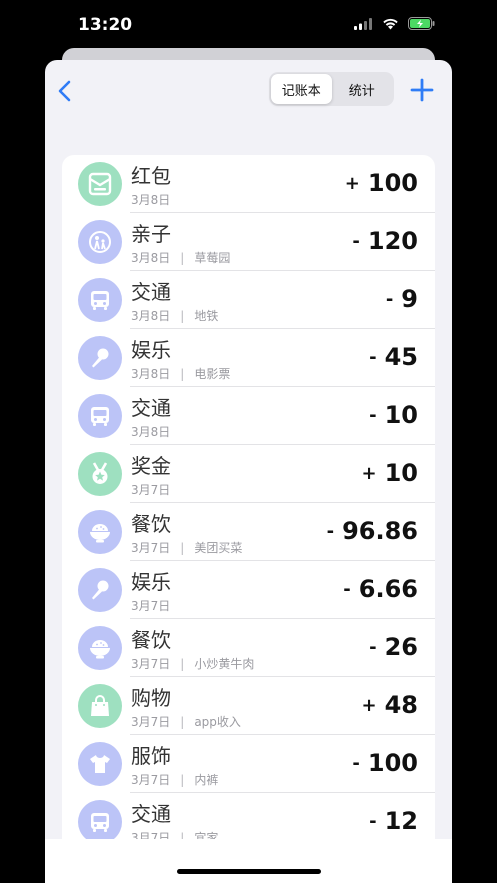  I want to click on parent-child-icon, so click(100, 242).